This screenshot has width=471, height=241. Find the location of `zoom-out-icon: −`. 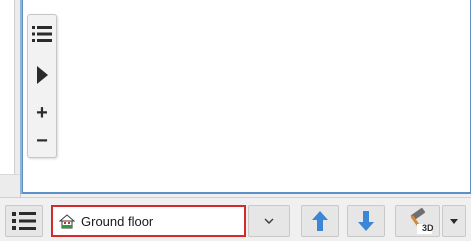

zoom-out-icon: − is located at coordinates (42, 141).